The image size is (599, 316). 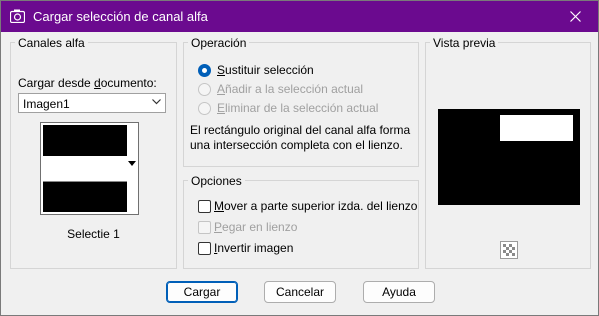 I want to click on opciones-legend: Opciones, so click(x=216, y=181).